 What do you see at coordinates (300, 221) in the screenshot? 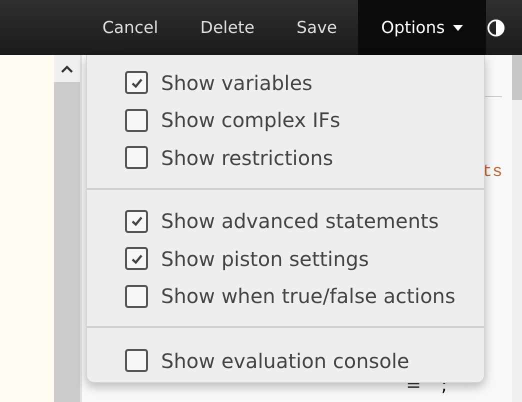
I see `menu-item-label: Show advanced statements` at bounding box center [300, 221].